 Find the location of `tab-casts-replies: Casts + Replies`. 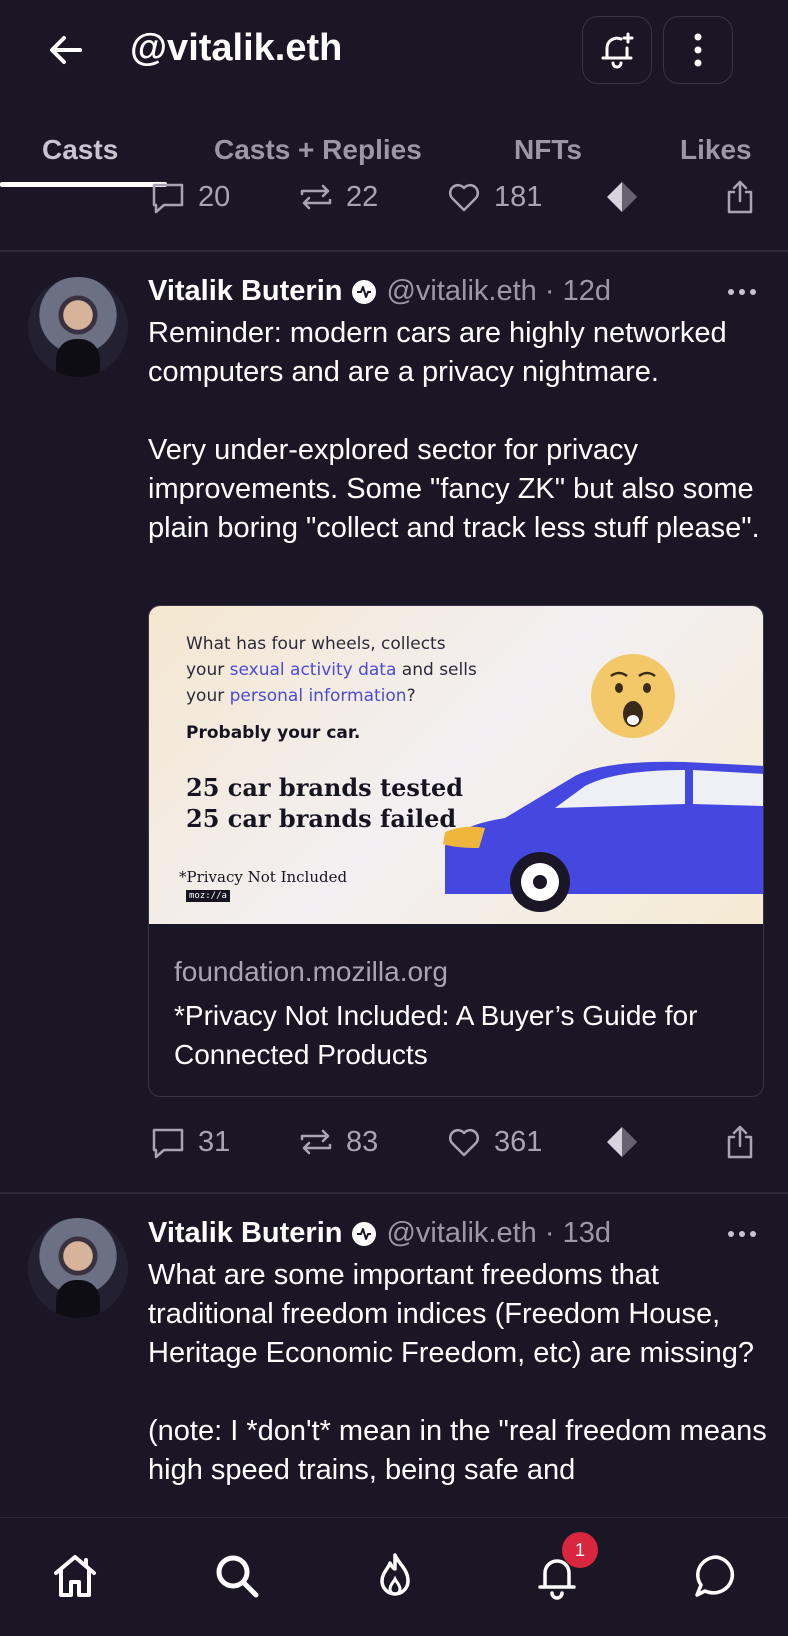

tab-casts-replies: Casts + Replies is located at coordinates (318, 150).